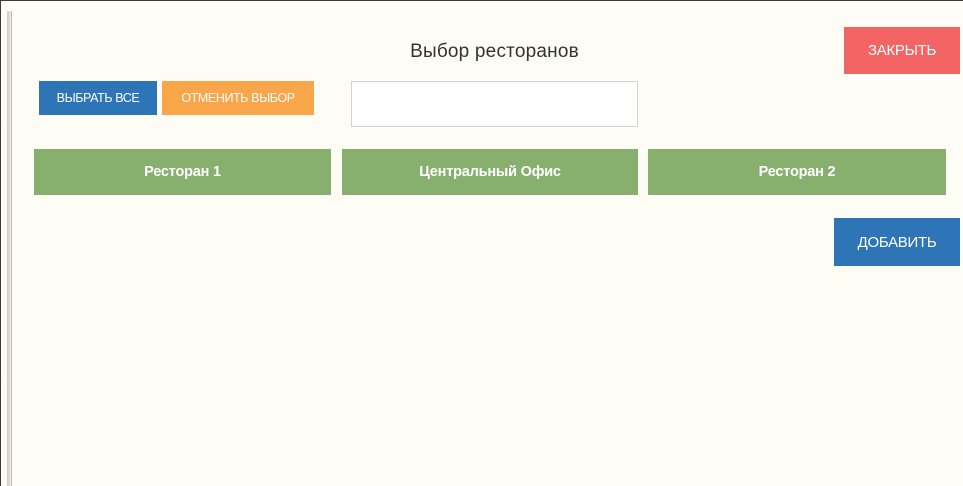  What do you see at coordinates (494, 51) in the screenshot?
I see `dialog-title: Выбор ресторанов` at bounding box center [494, 51].